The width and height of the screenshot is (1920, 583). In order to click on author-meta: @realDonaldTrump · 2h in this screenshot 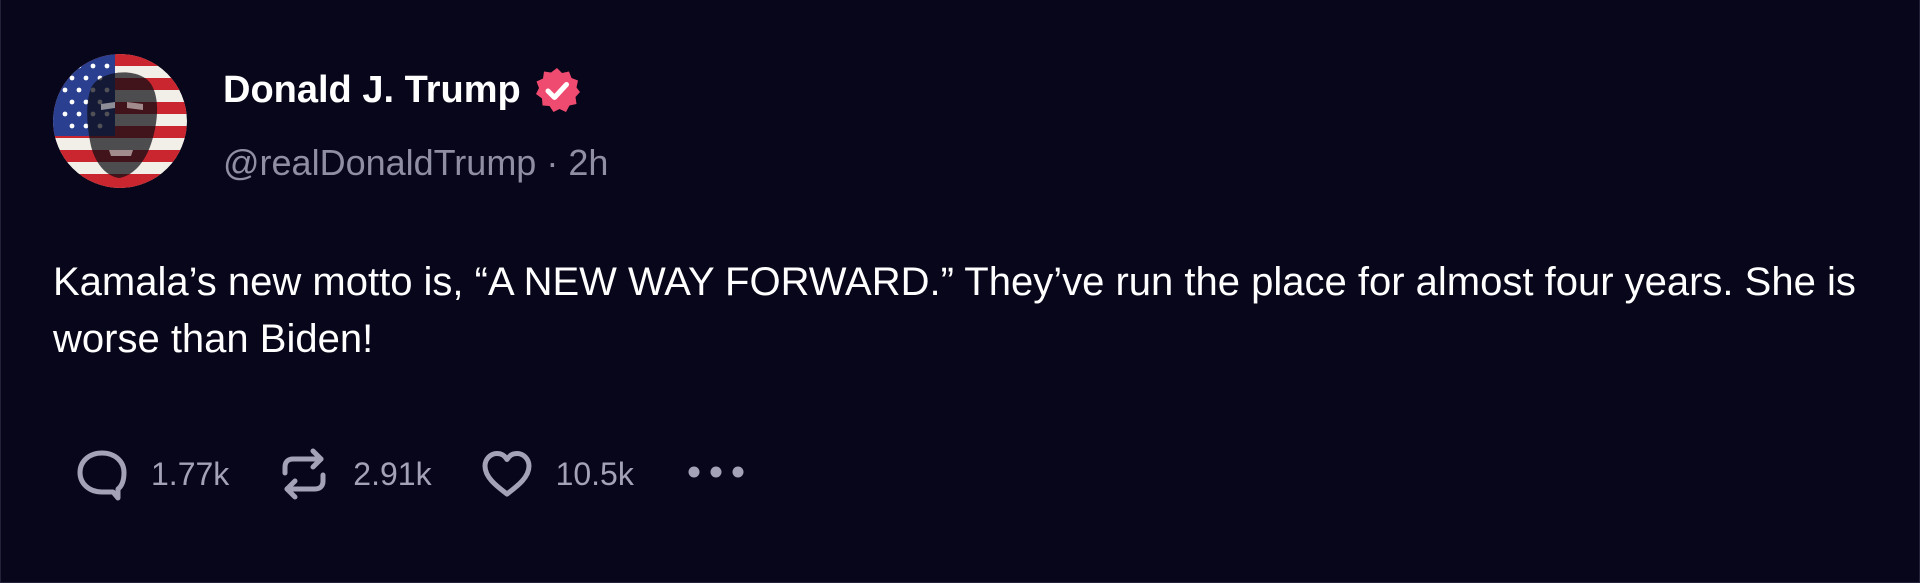, I will do `click(415, 163)`.